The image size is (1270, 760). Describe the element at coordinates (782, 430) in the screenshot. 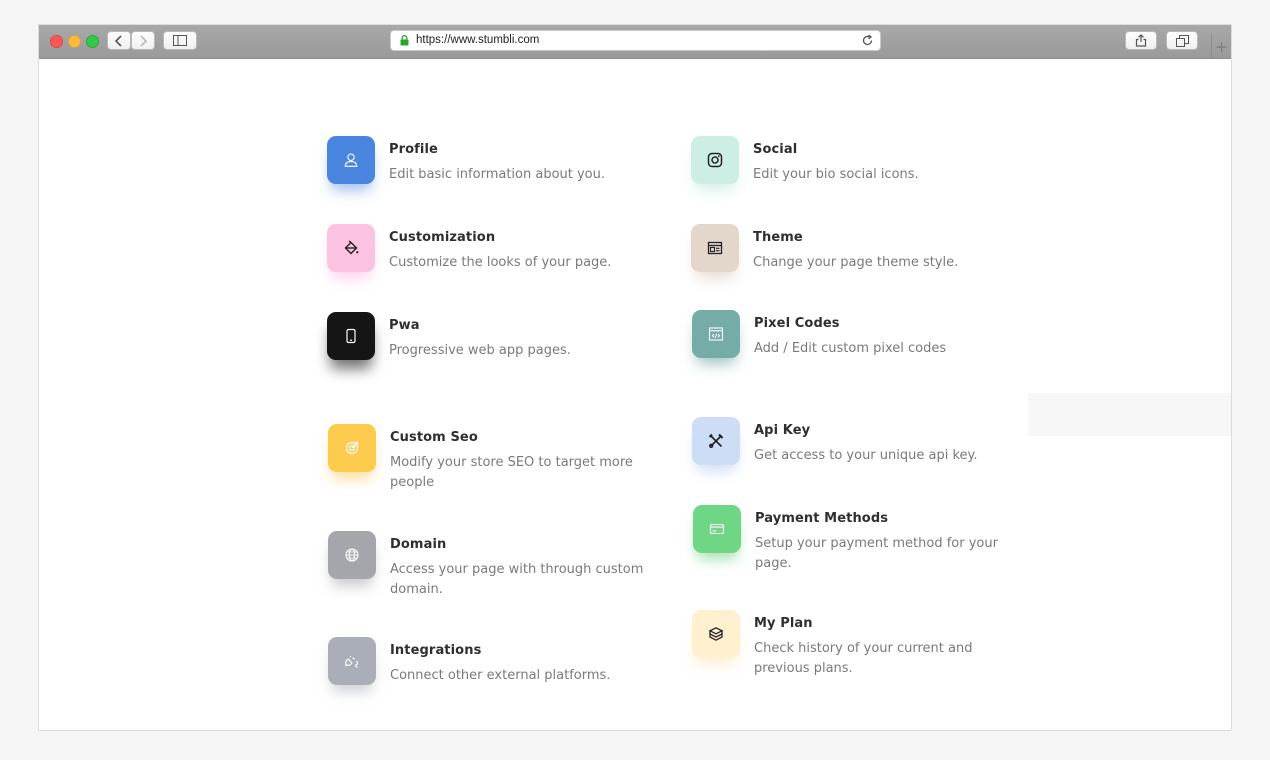

I see `item-title: Api Key` at that location.